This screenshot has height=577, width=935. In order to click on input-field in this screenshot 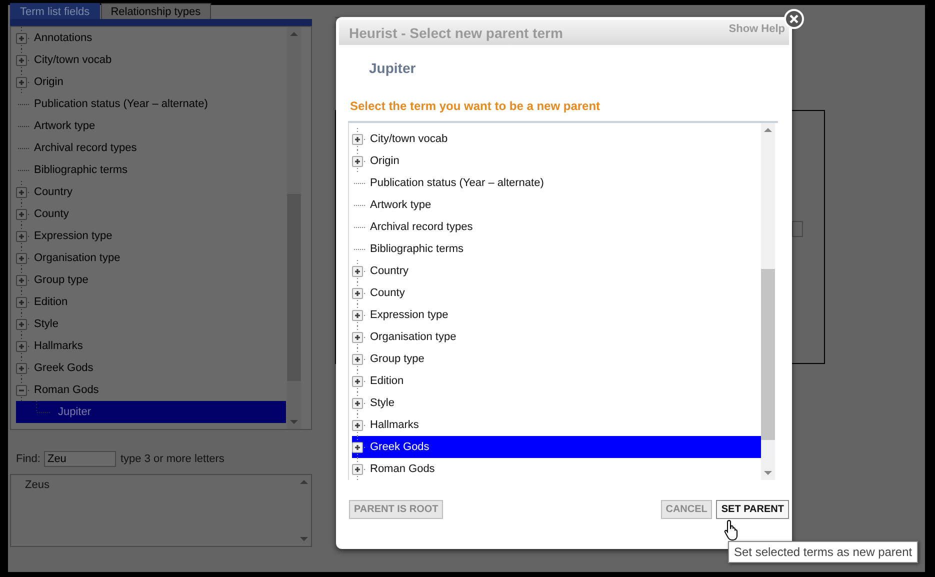, I will do `click(797, 229)`.